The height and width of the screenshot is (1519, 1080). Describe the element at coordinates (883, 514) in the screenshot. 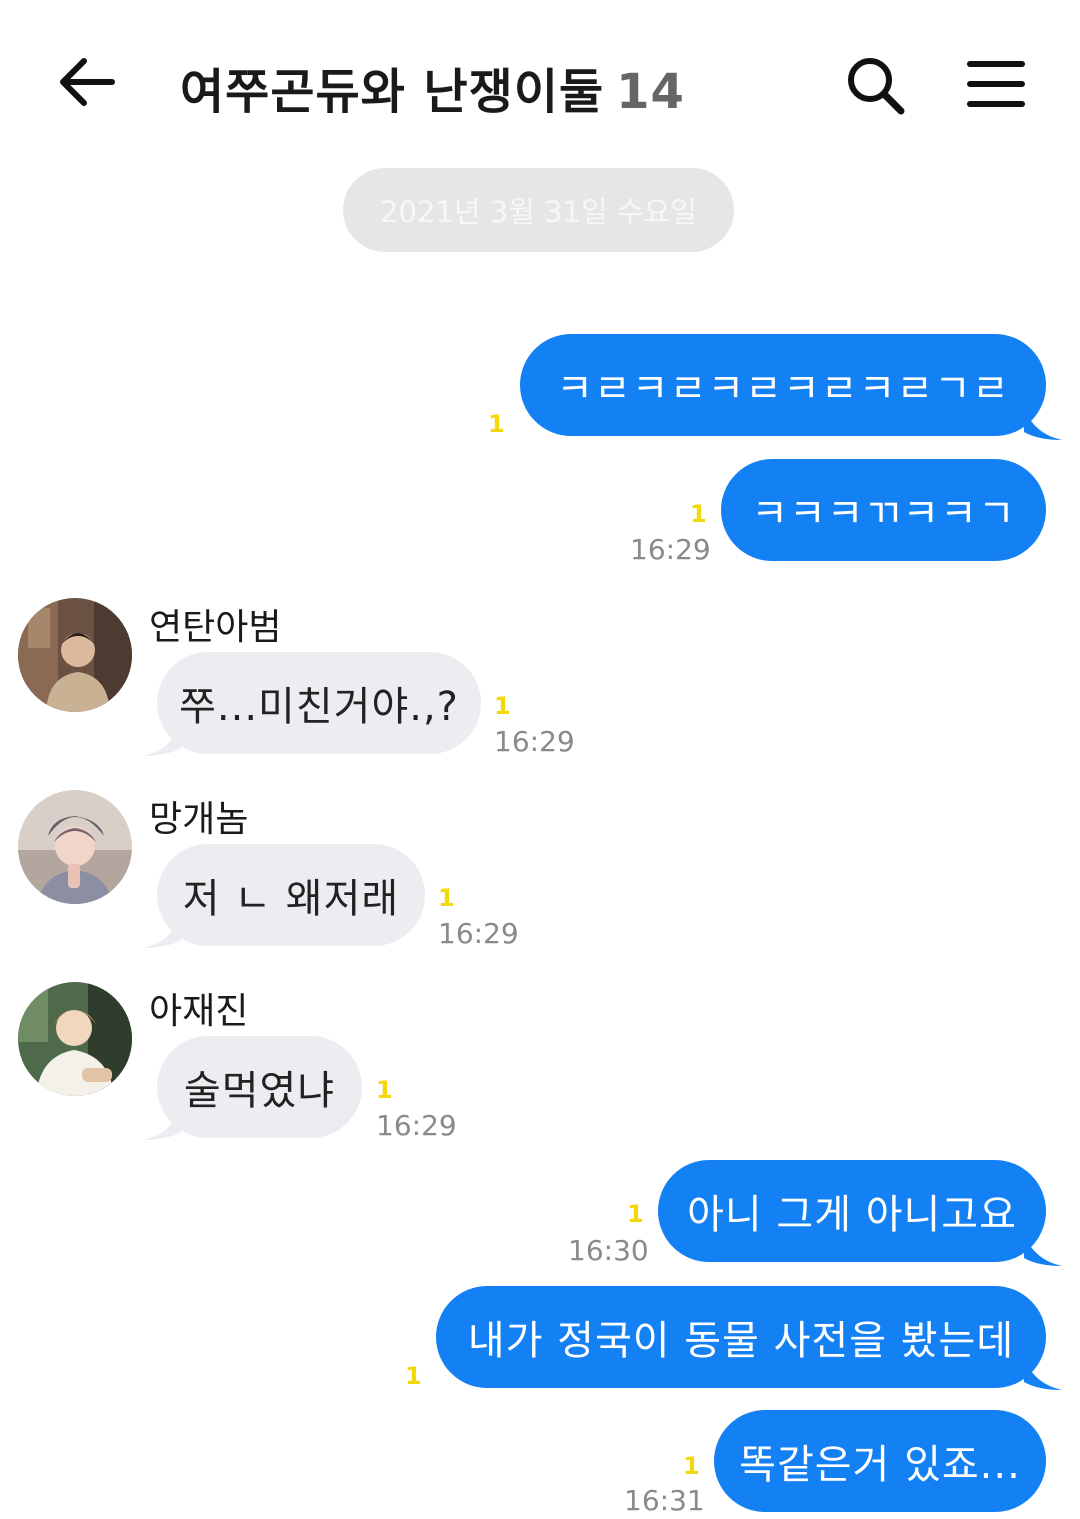

I see `message-text: ㅋㅋㅋㄲㅋㅋㄱ` at that location.